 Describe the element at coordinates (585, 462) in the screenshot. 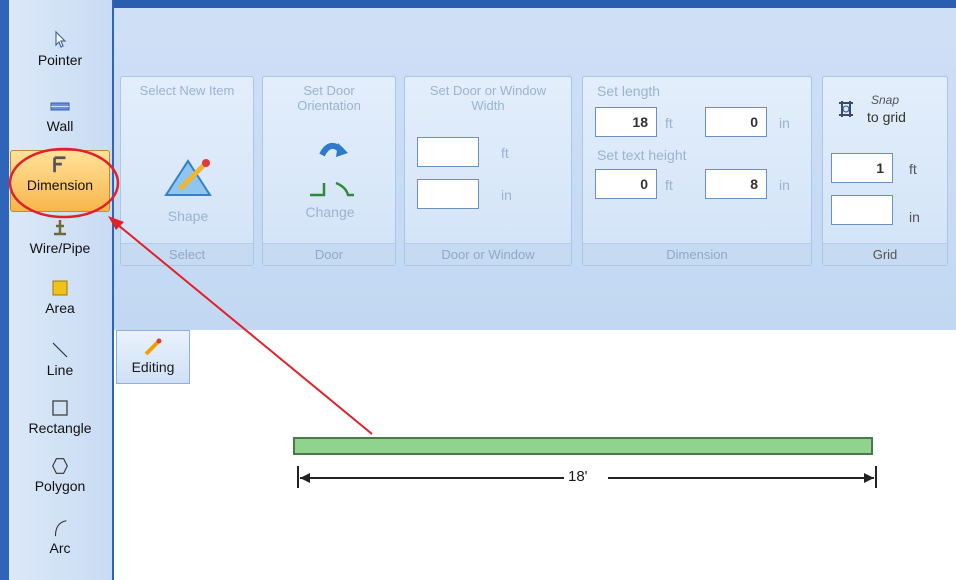

I see `drawing-surface` at that location.